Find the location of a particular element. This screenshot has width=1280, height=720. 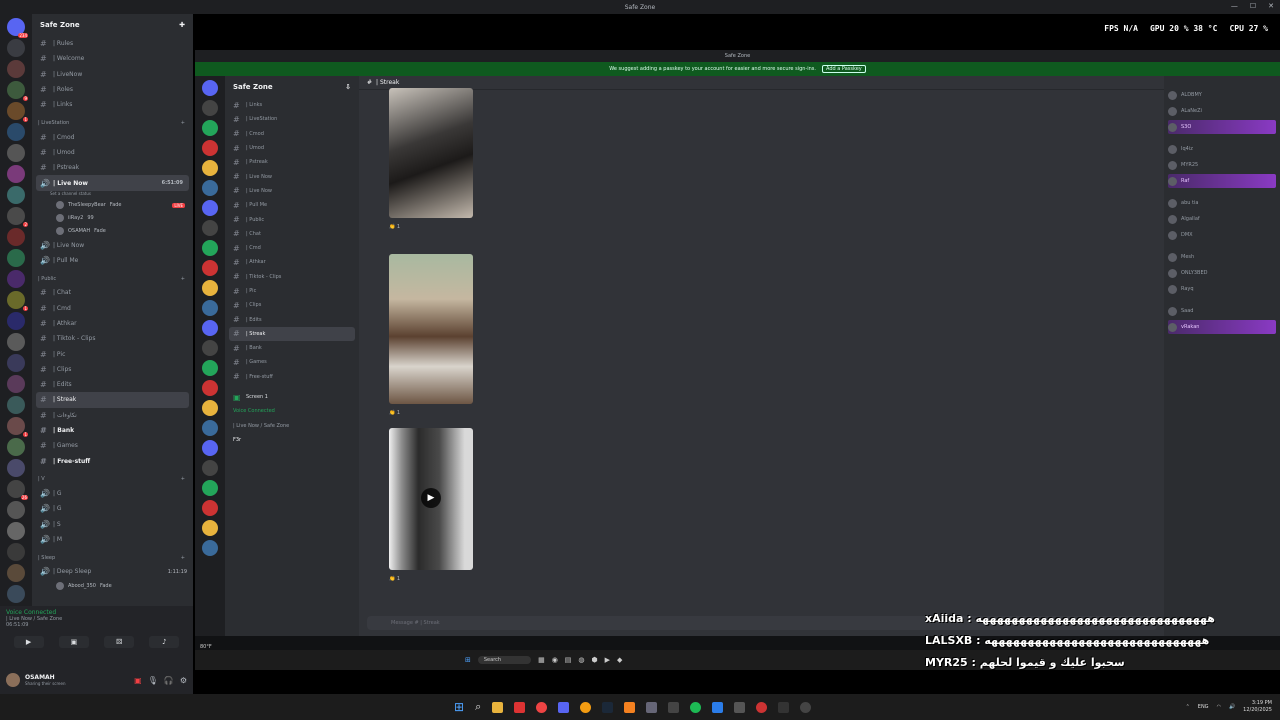

browser-icon is located at coordinates (586, 707).